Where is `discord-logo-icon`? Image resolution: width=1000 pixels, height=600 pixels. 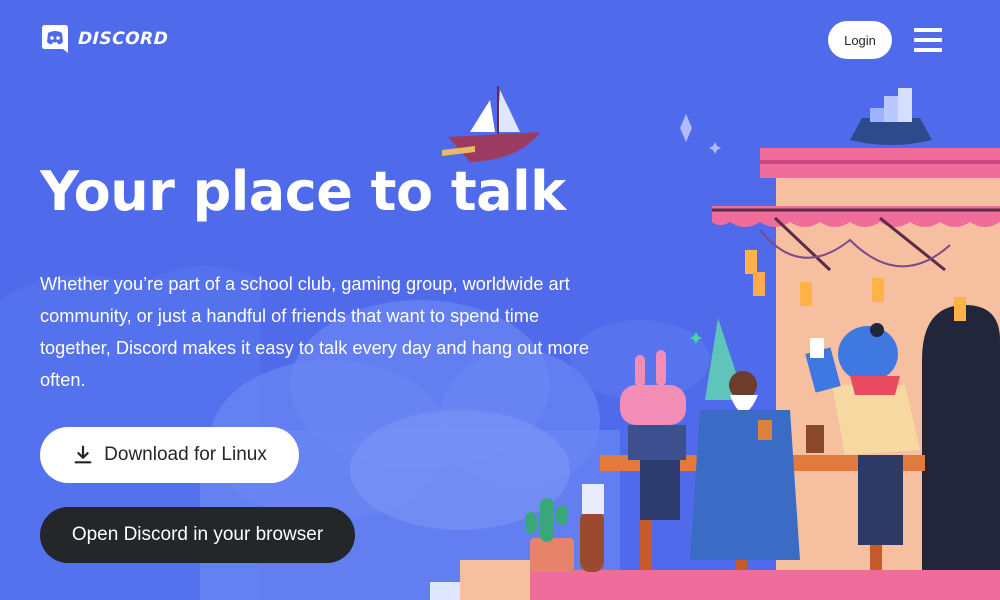 discord-logo-icon is located at coordinates (55, 39).